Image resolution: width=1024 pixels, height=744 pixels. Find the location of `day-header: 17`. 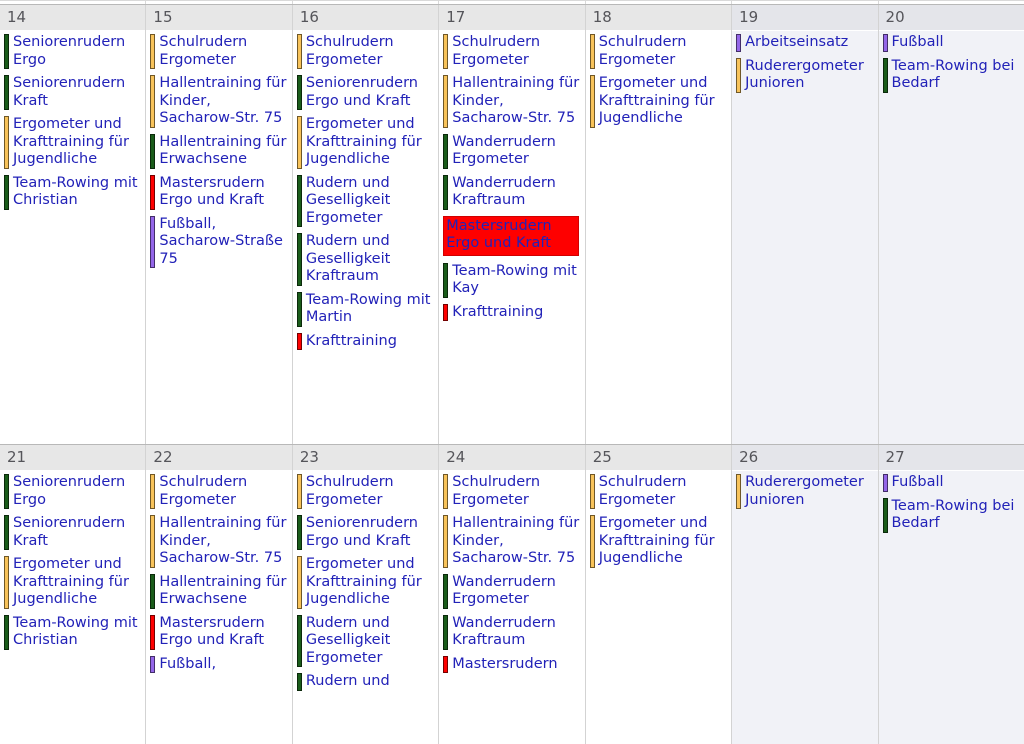

day-header: 17 is located at coordinates (512, 18).